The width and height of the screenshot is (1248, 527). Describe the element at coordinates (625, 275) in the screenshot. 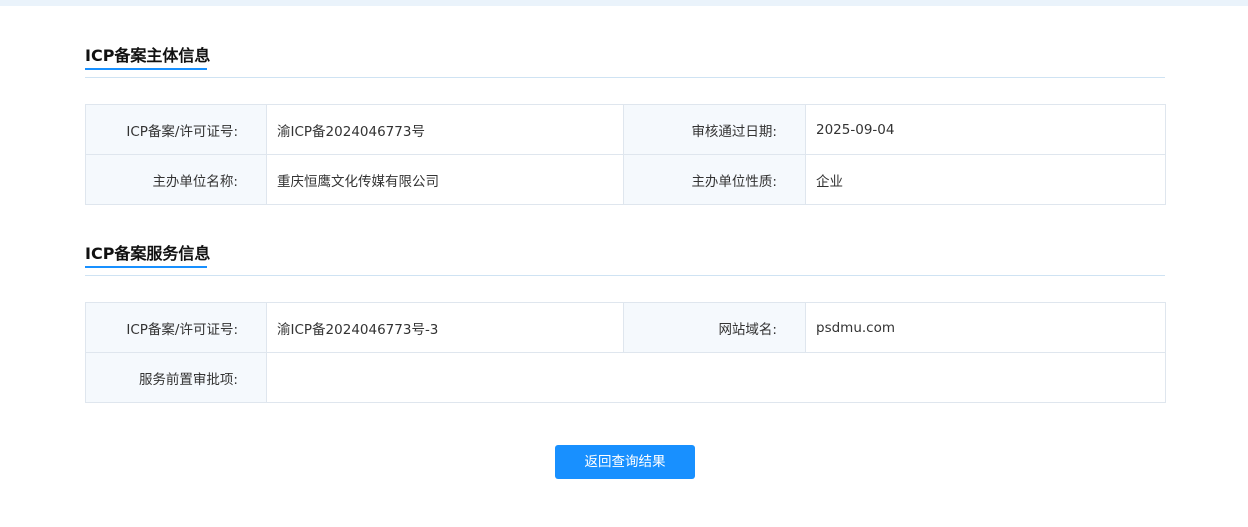

I see `service-section-divider` at that location.